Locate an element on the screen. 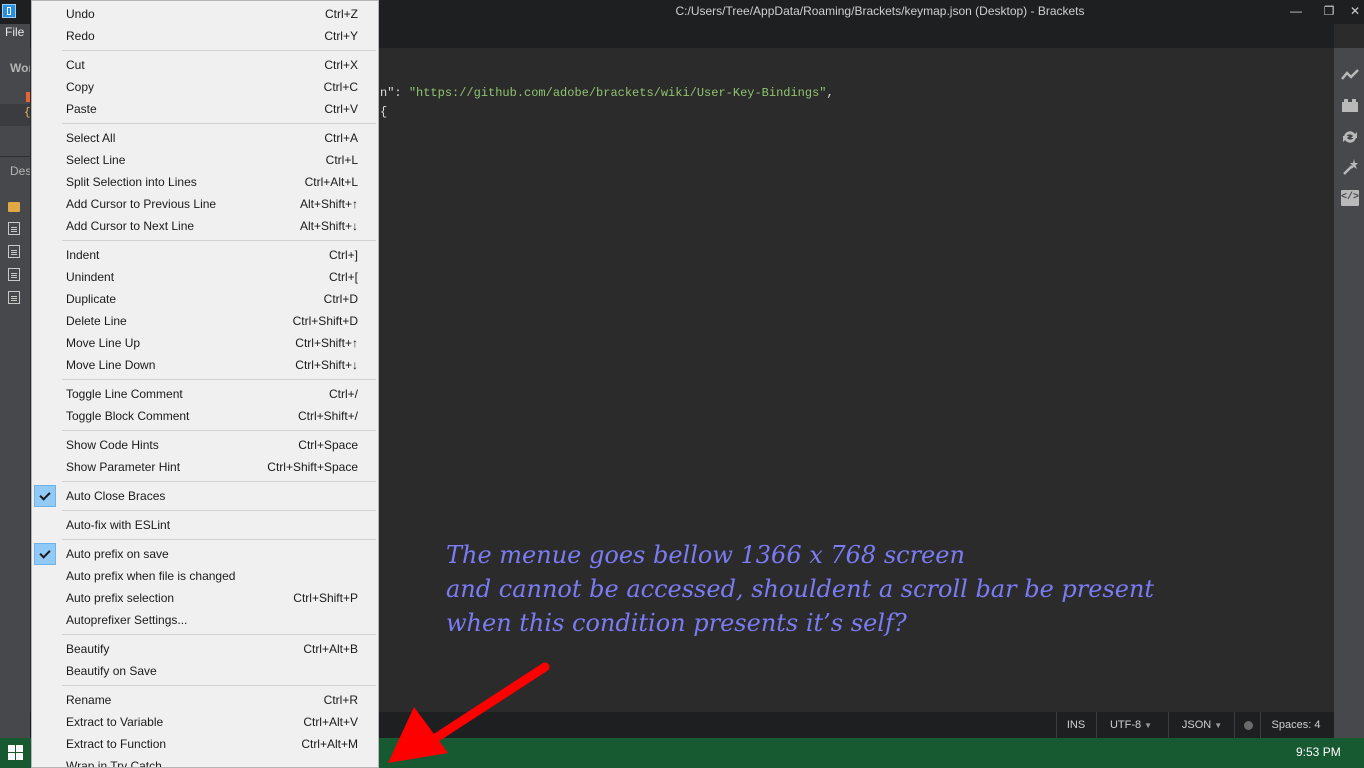  menu-item: Rename Ctrl+R is located at coordinates (205, 700).